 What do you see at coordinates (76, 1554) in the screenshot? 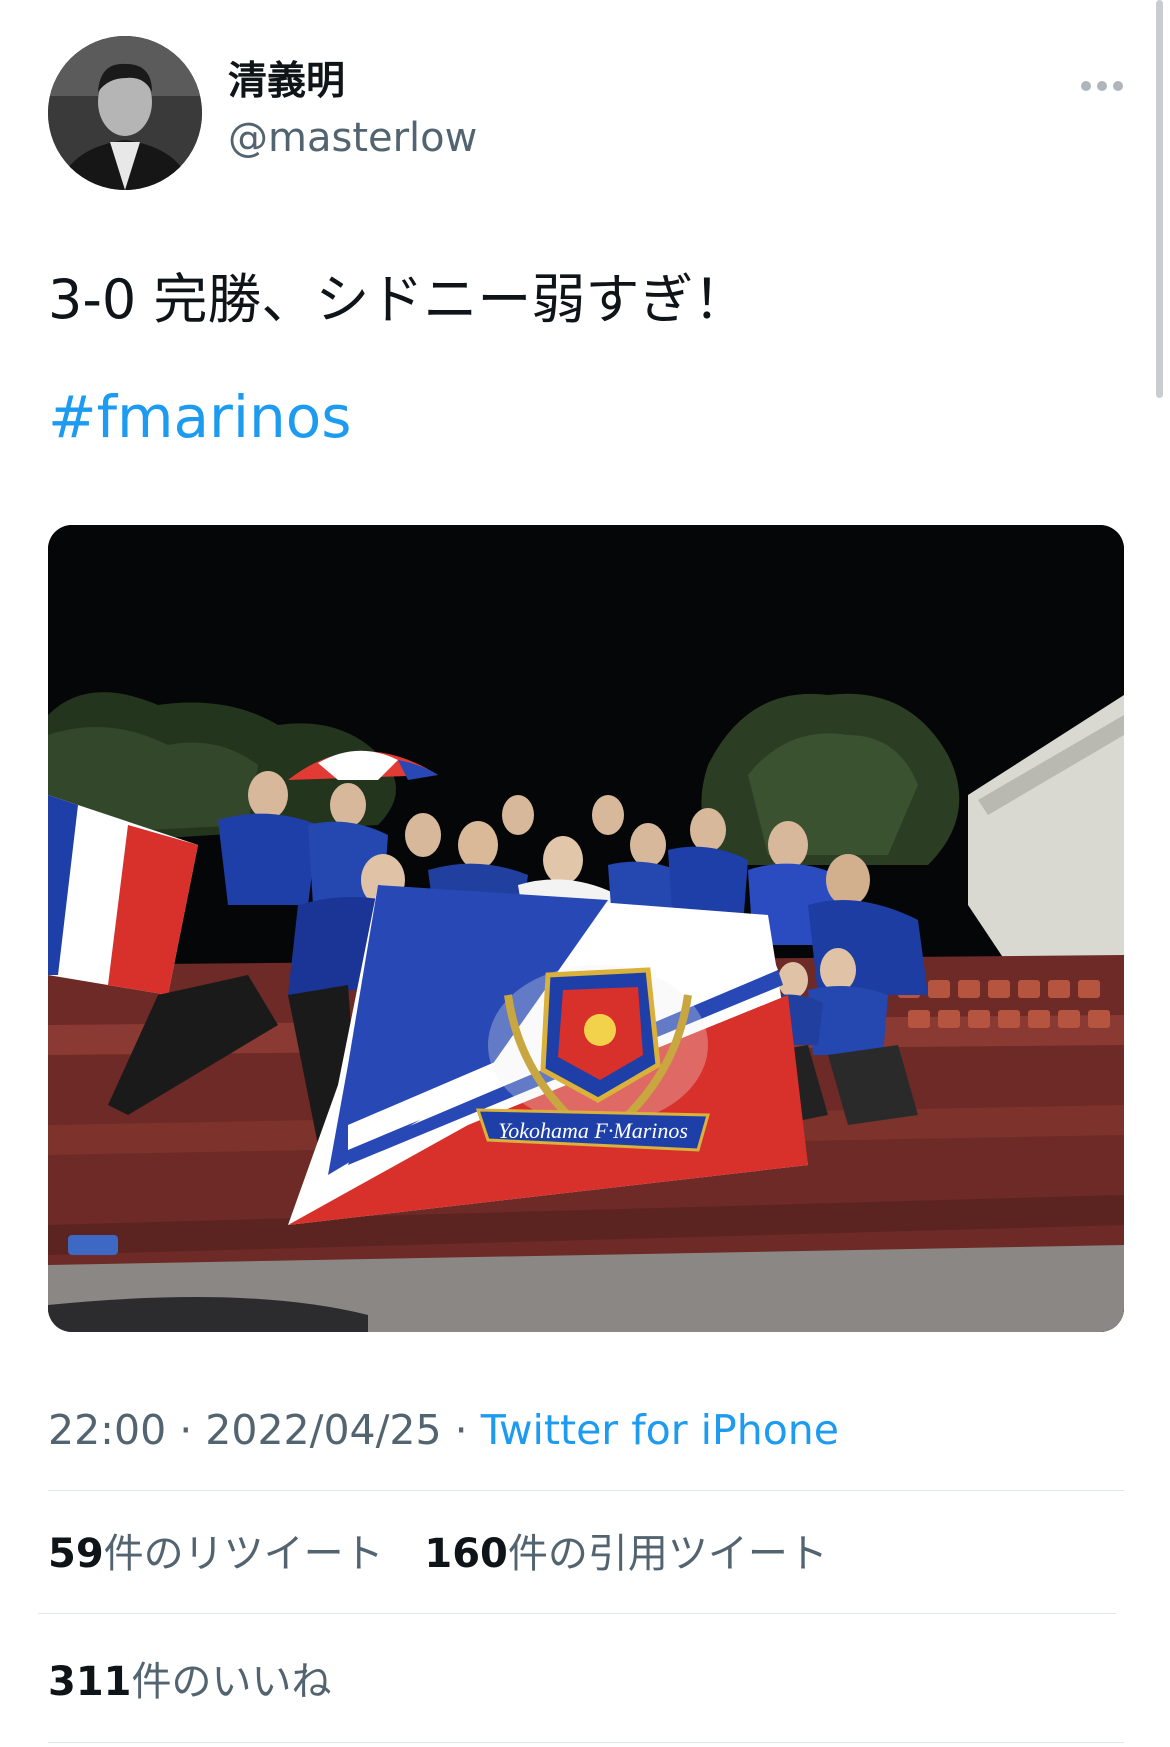
I see `retweets-count: 59` at bounding box center [76, 1554].